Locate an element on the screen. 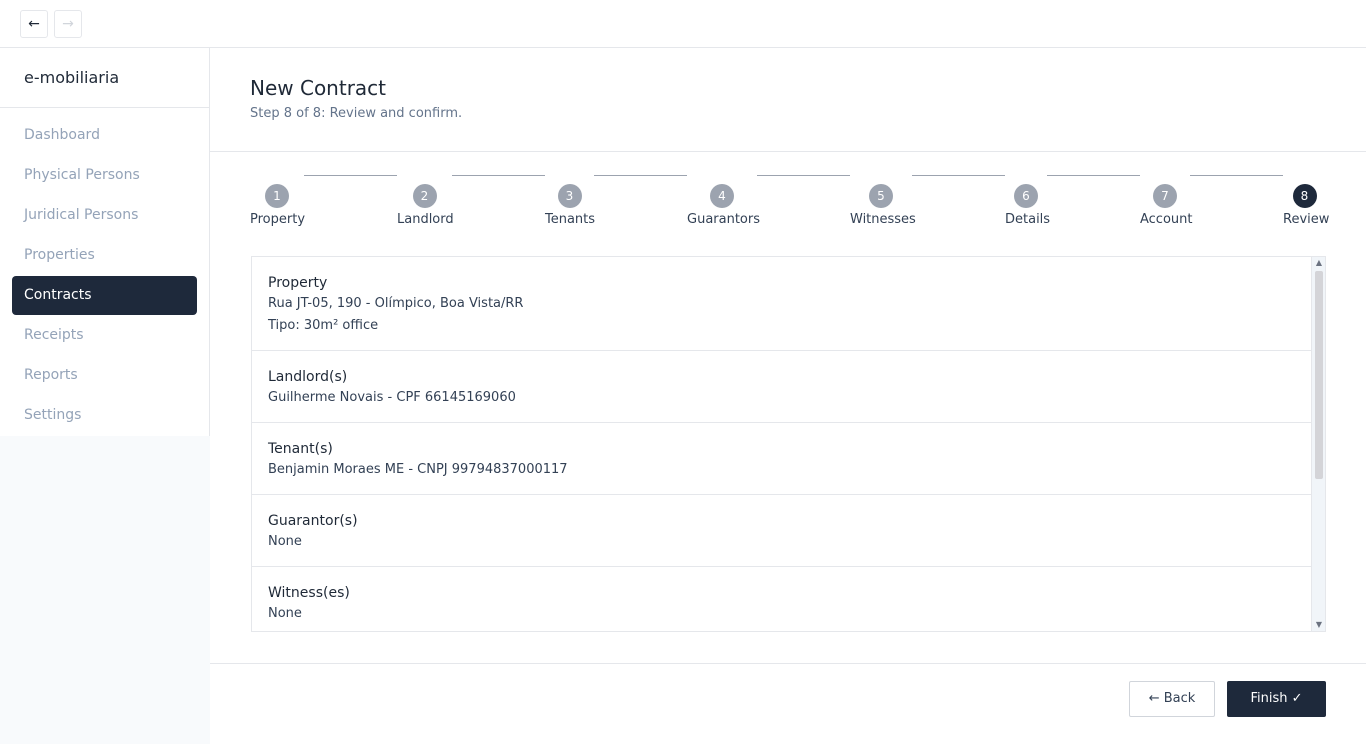 The width and height of the screenshot is (1366, 744). review-item-guarantors: Guarantor(s) None is located at coordinates (781, 531).